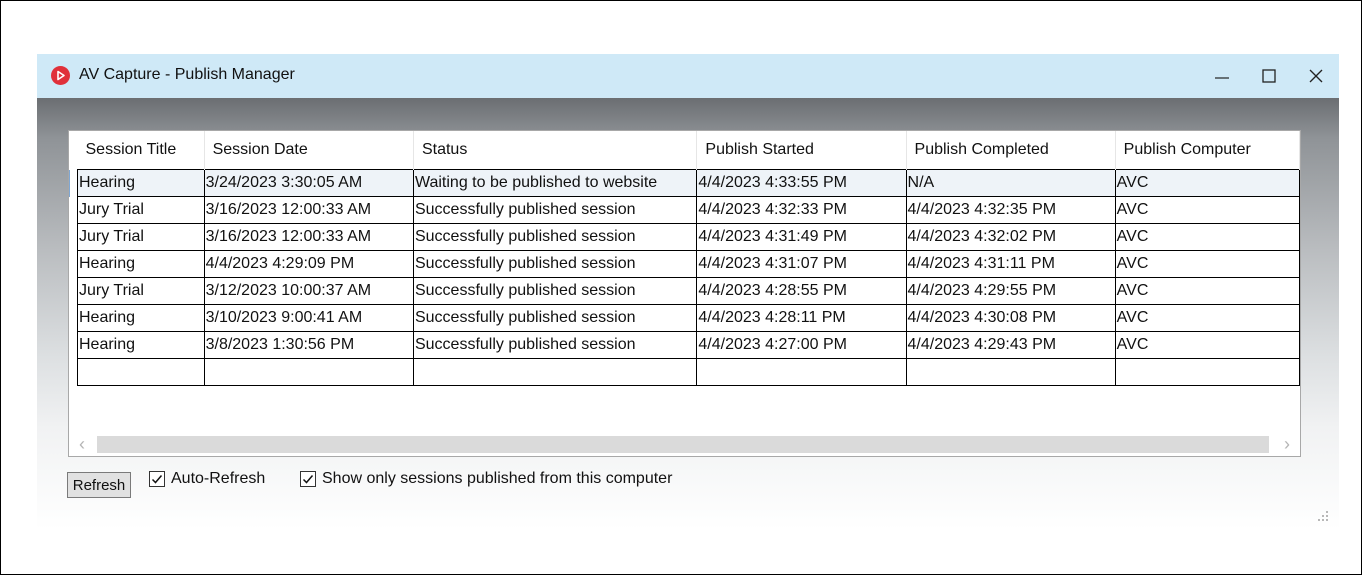 The image size is (1362, 575). Describe the element at coordinates (60, 75) in the screenshot. I see `play-circle-icon` at that location.